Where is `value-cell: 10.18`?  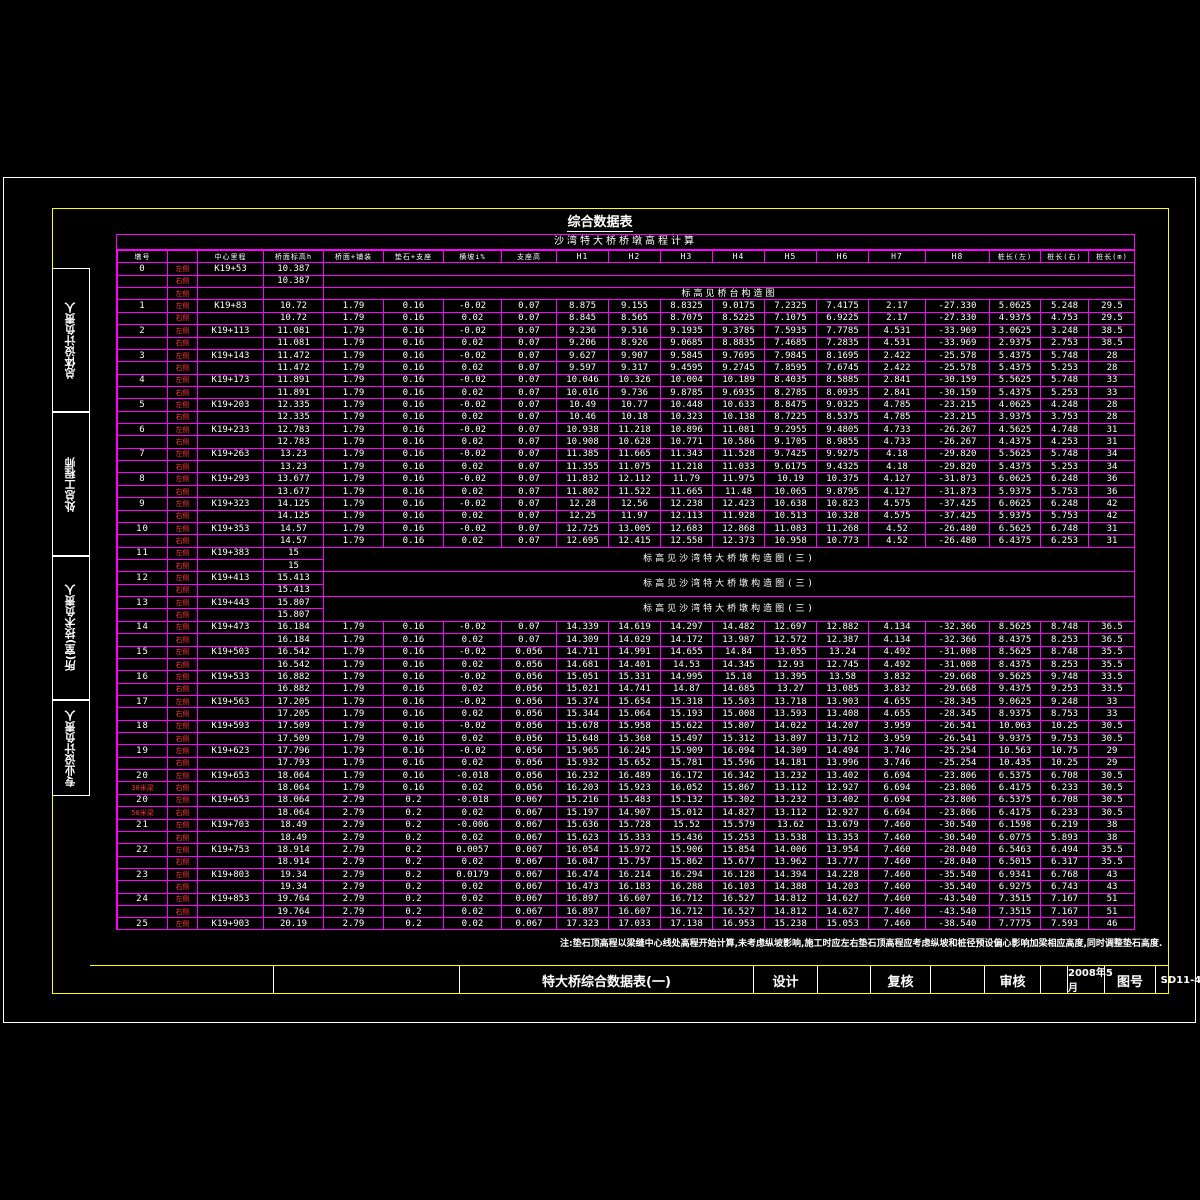
value-cell: 10.18 is located at coordinates (634, 417).